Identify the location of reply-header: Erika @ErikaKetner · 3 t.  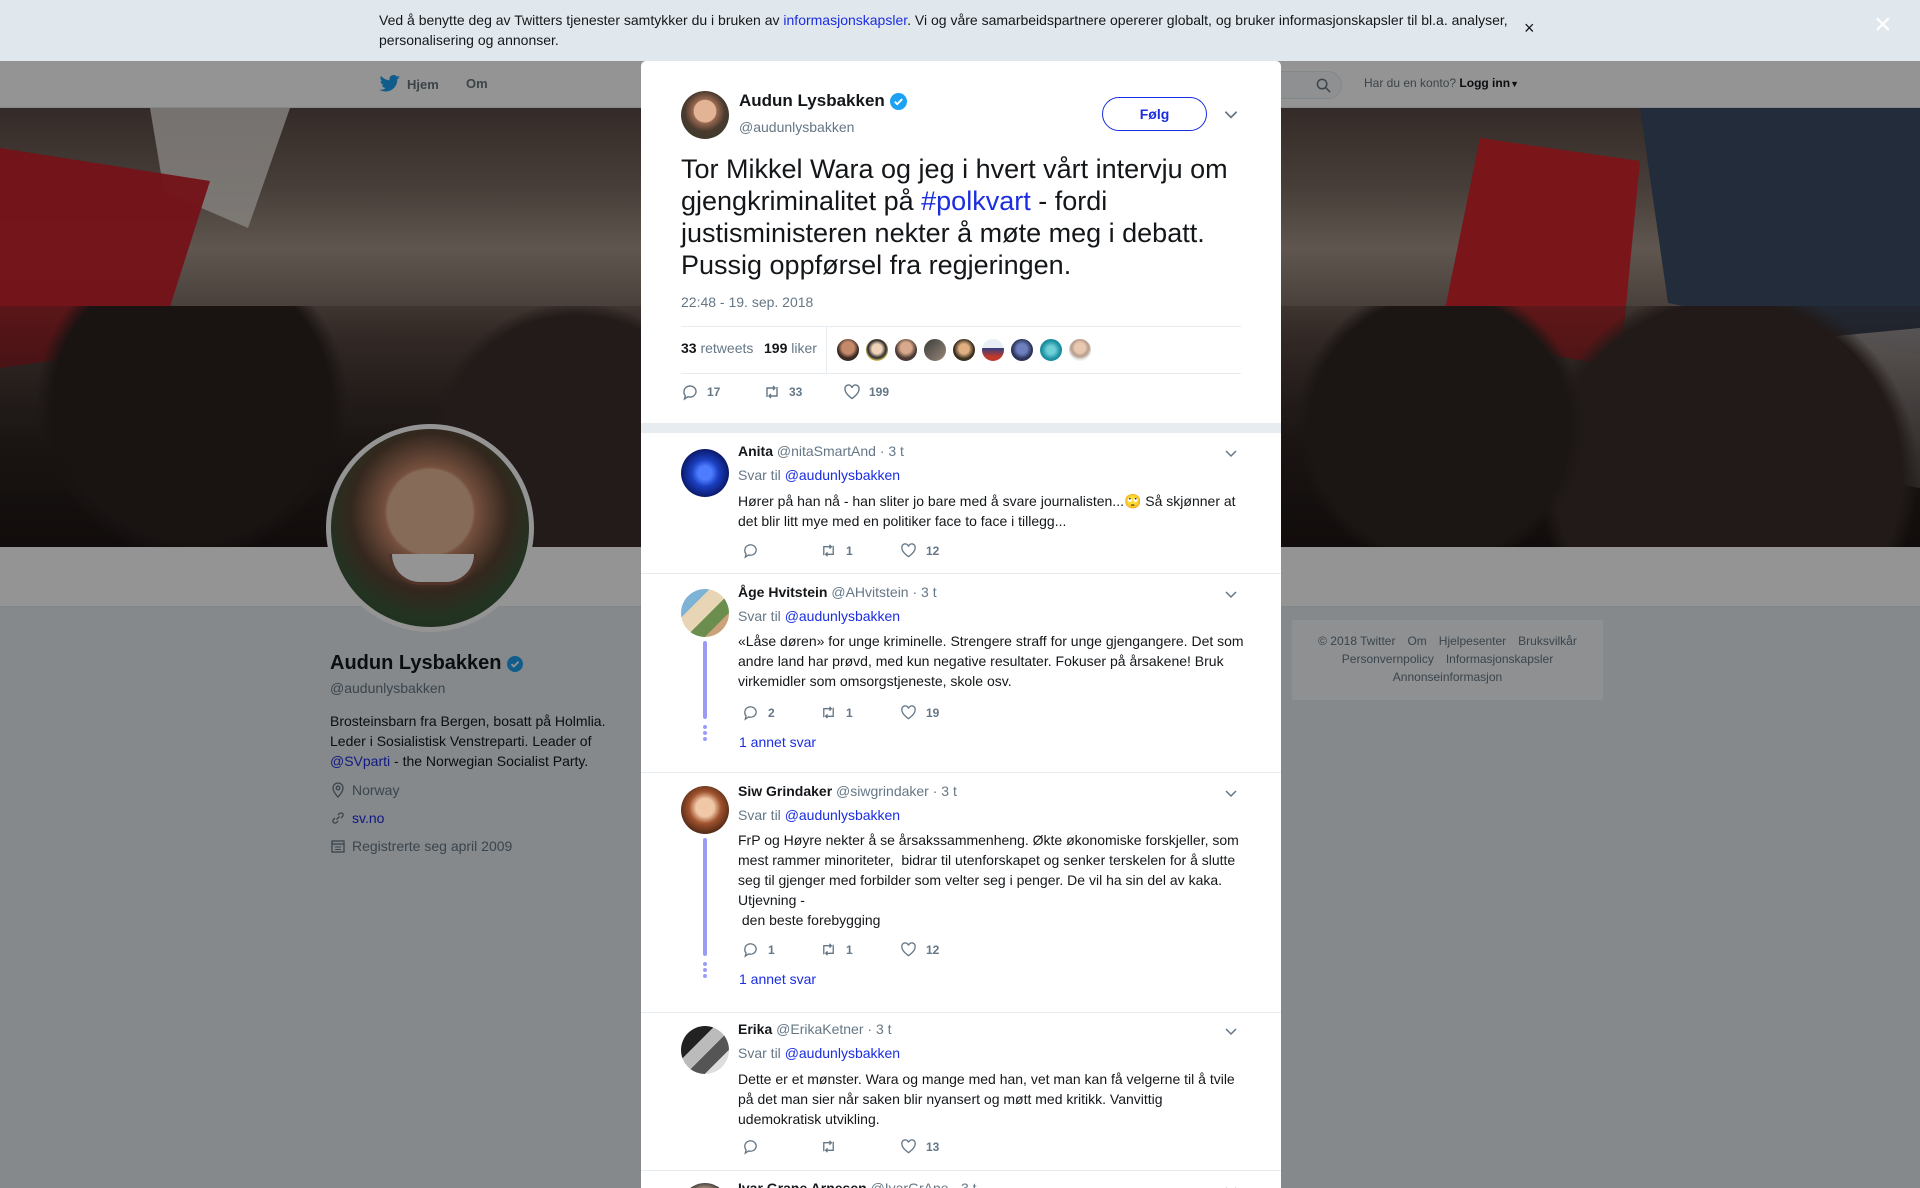
(815, 1029).